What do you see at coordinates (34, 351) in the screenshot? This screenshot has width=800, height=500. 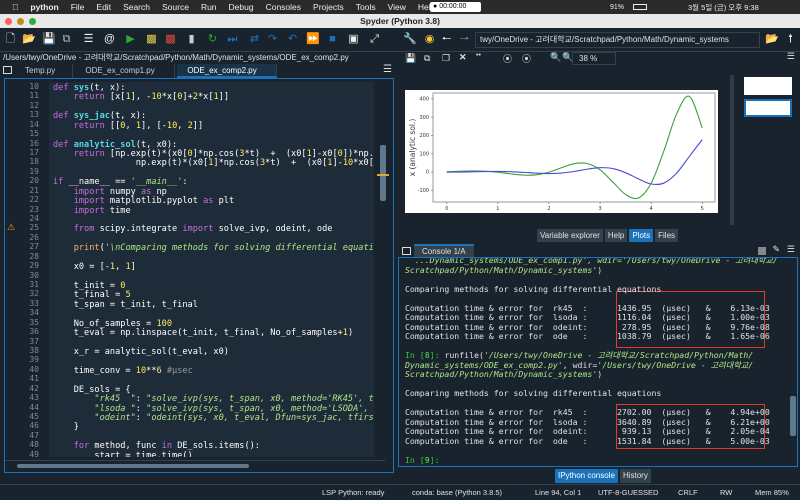 I see `line-number: 38` at bounding box center [34, 351].